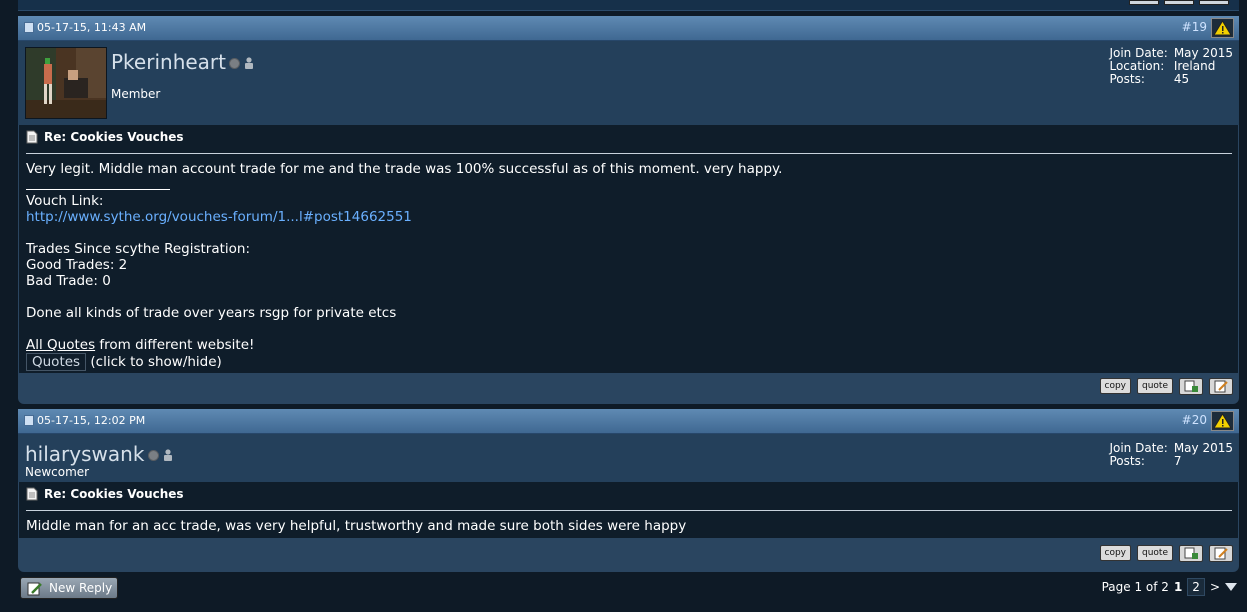 The width and height of the screenshot is (1247, 612). What do you see at coordinates (628, 5) in the screenshot?
I see `previous-post-footer` at bounding box center [628, 5].